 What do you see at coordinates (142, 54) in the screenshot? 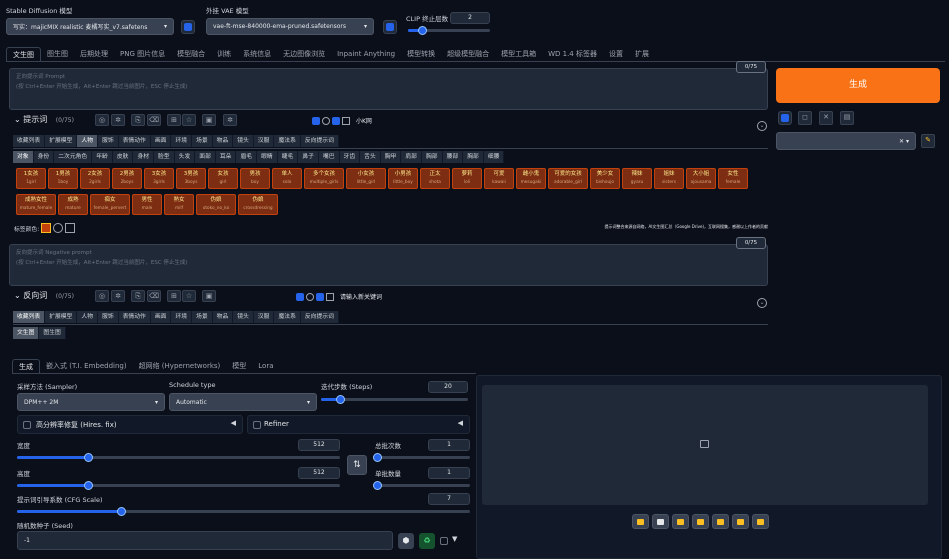
I see `main-tab-3: PNG 图片信息` at bounding box center [142, 54].